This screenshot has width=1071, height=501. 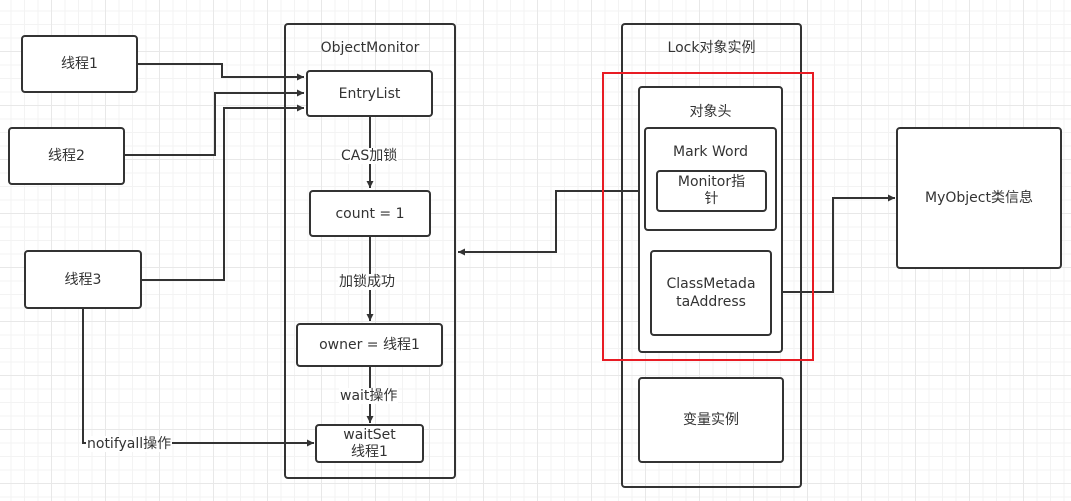 I want to click on wait-set-label-line2: 线程1, so click(x=369, y=451).